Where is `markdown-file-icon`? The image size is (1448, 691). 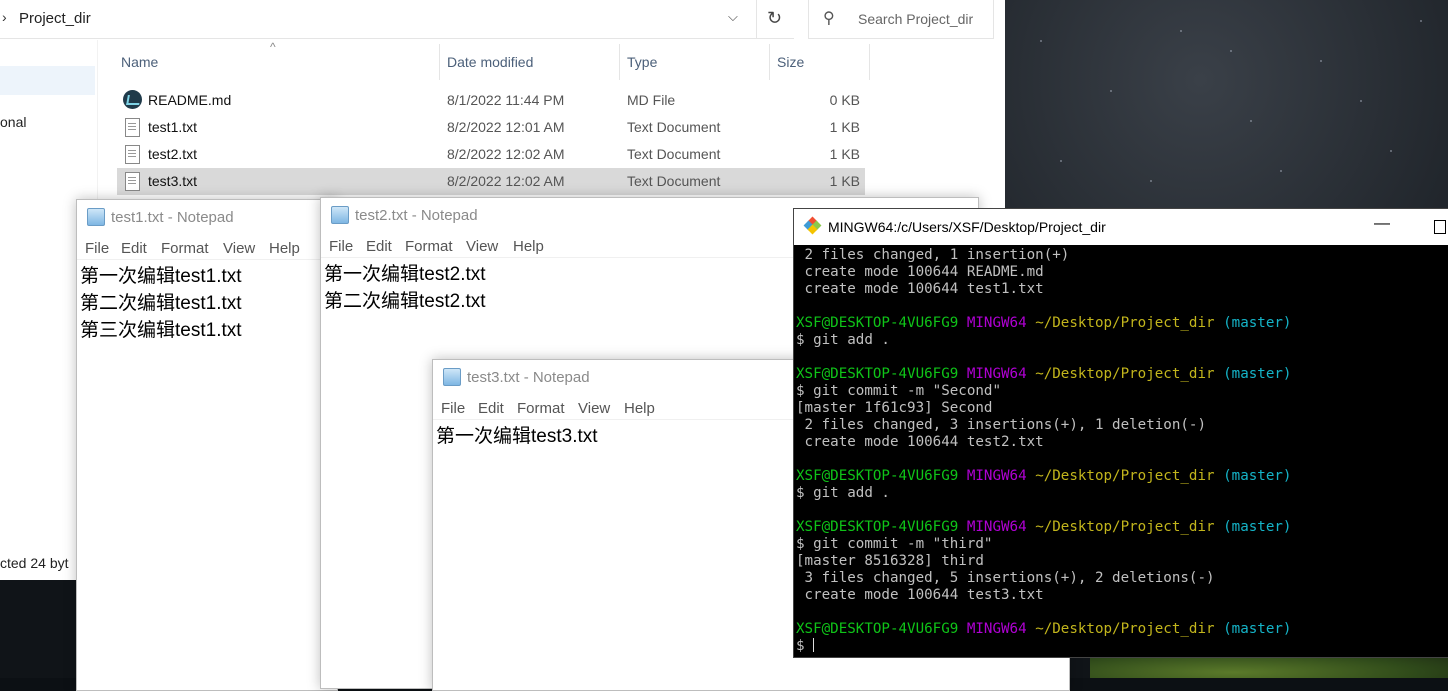
markdown-file-icon is located at coordinates (132, 100).